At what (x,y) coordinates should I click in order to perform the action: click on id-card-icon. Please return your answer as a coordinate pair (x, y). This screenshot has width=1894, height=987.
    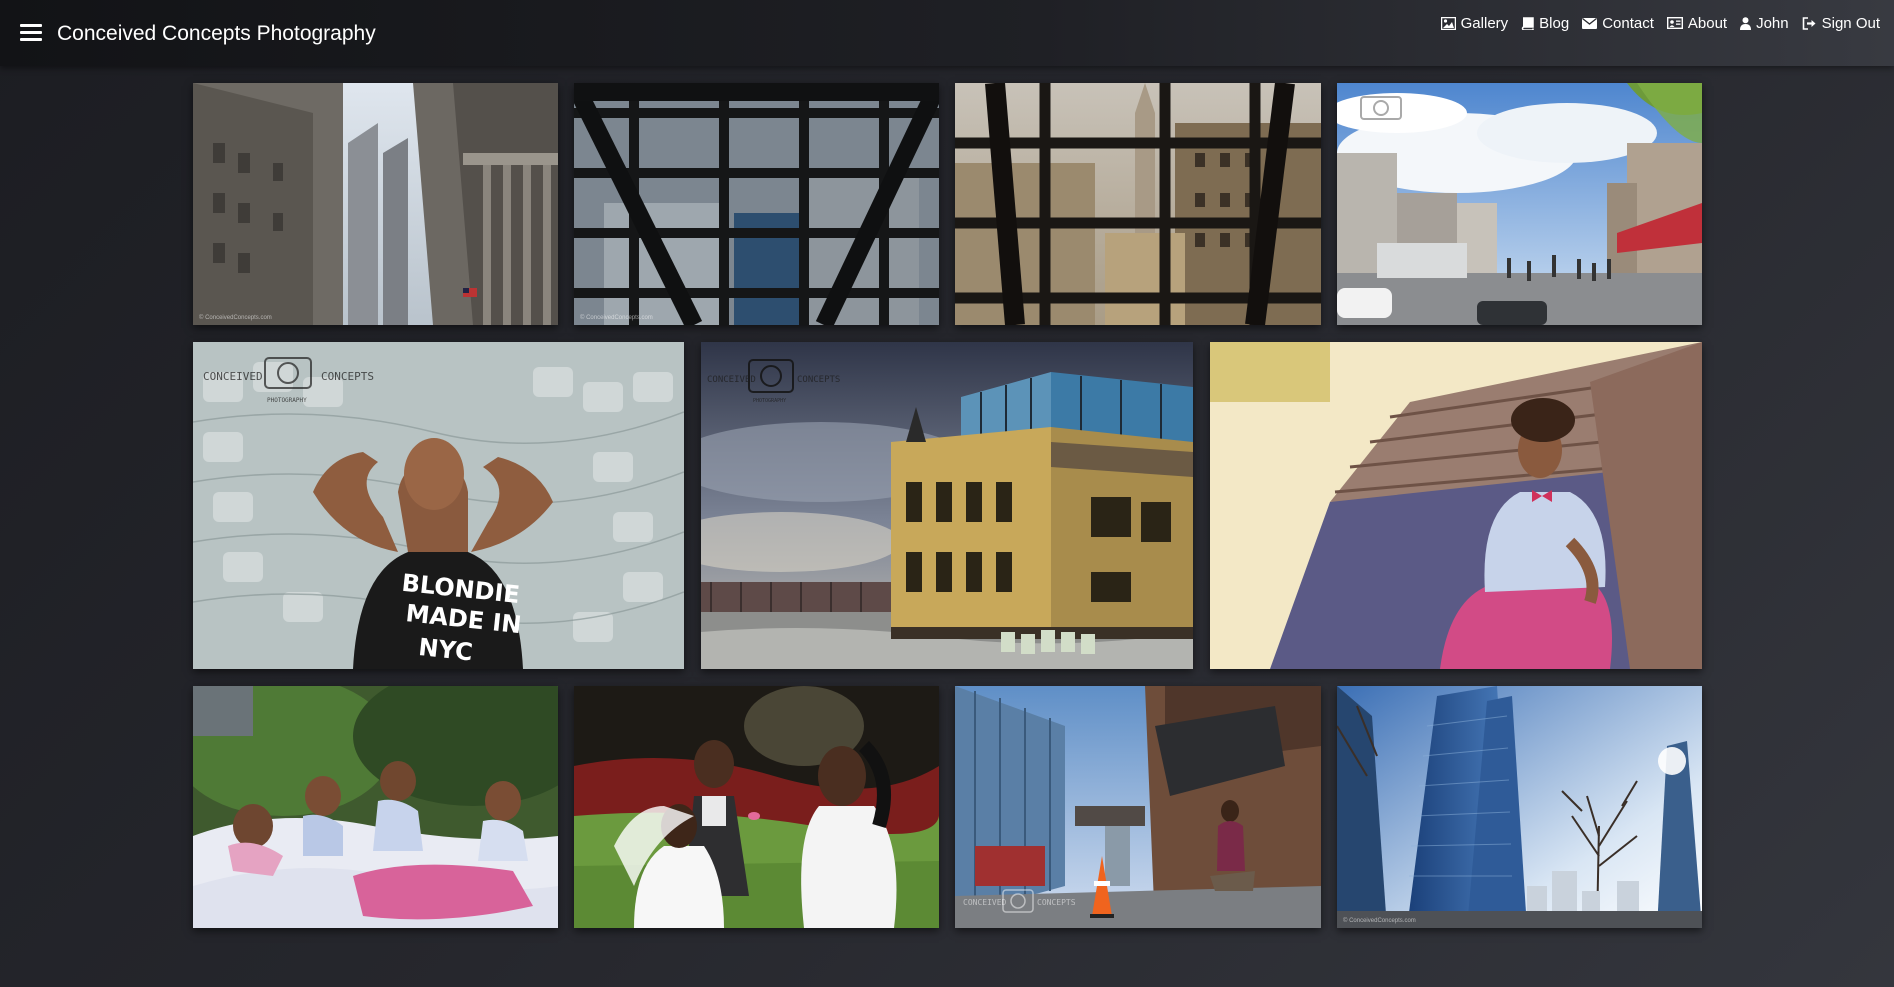
    Looking at the image, I should click on (1674, 23).